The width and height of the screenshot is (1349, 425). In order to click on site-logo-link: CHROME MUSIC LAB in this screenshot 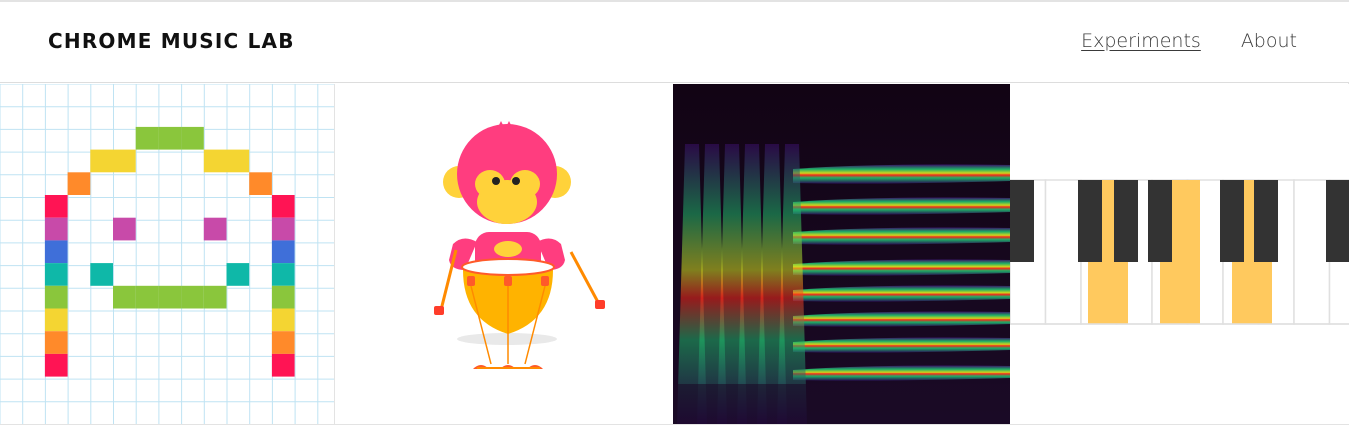, I will do `click(171, 41)`.